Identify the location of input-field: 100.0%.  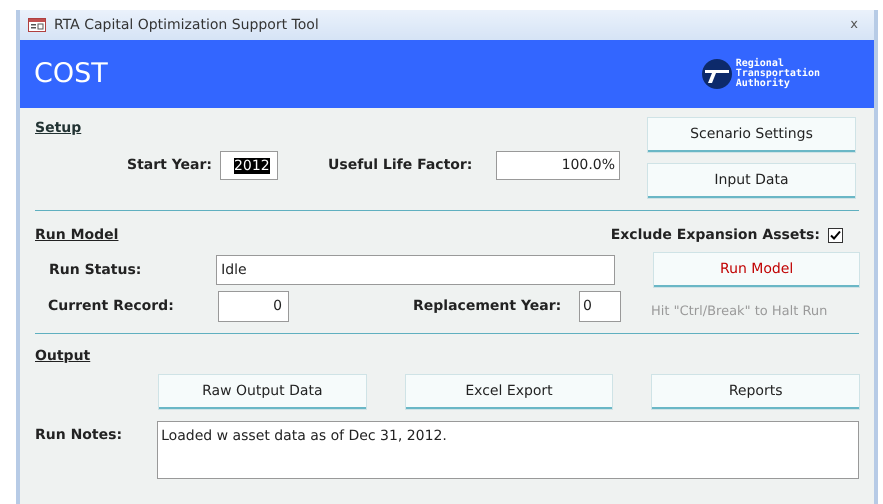
(558, 165).